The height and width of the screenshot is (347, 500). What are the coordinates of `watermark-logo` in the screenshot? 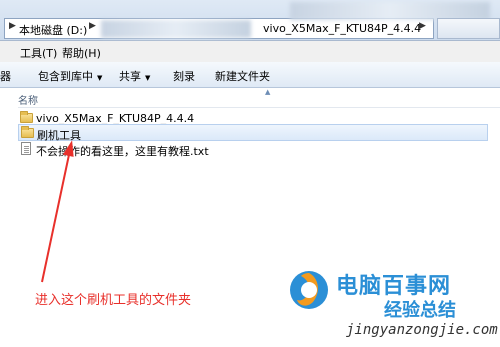 It's located at (309, 290).